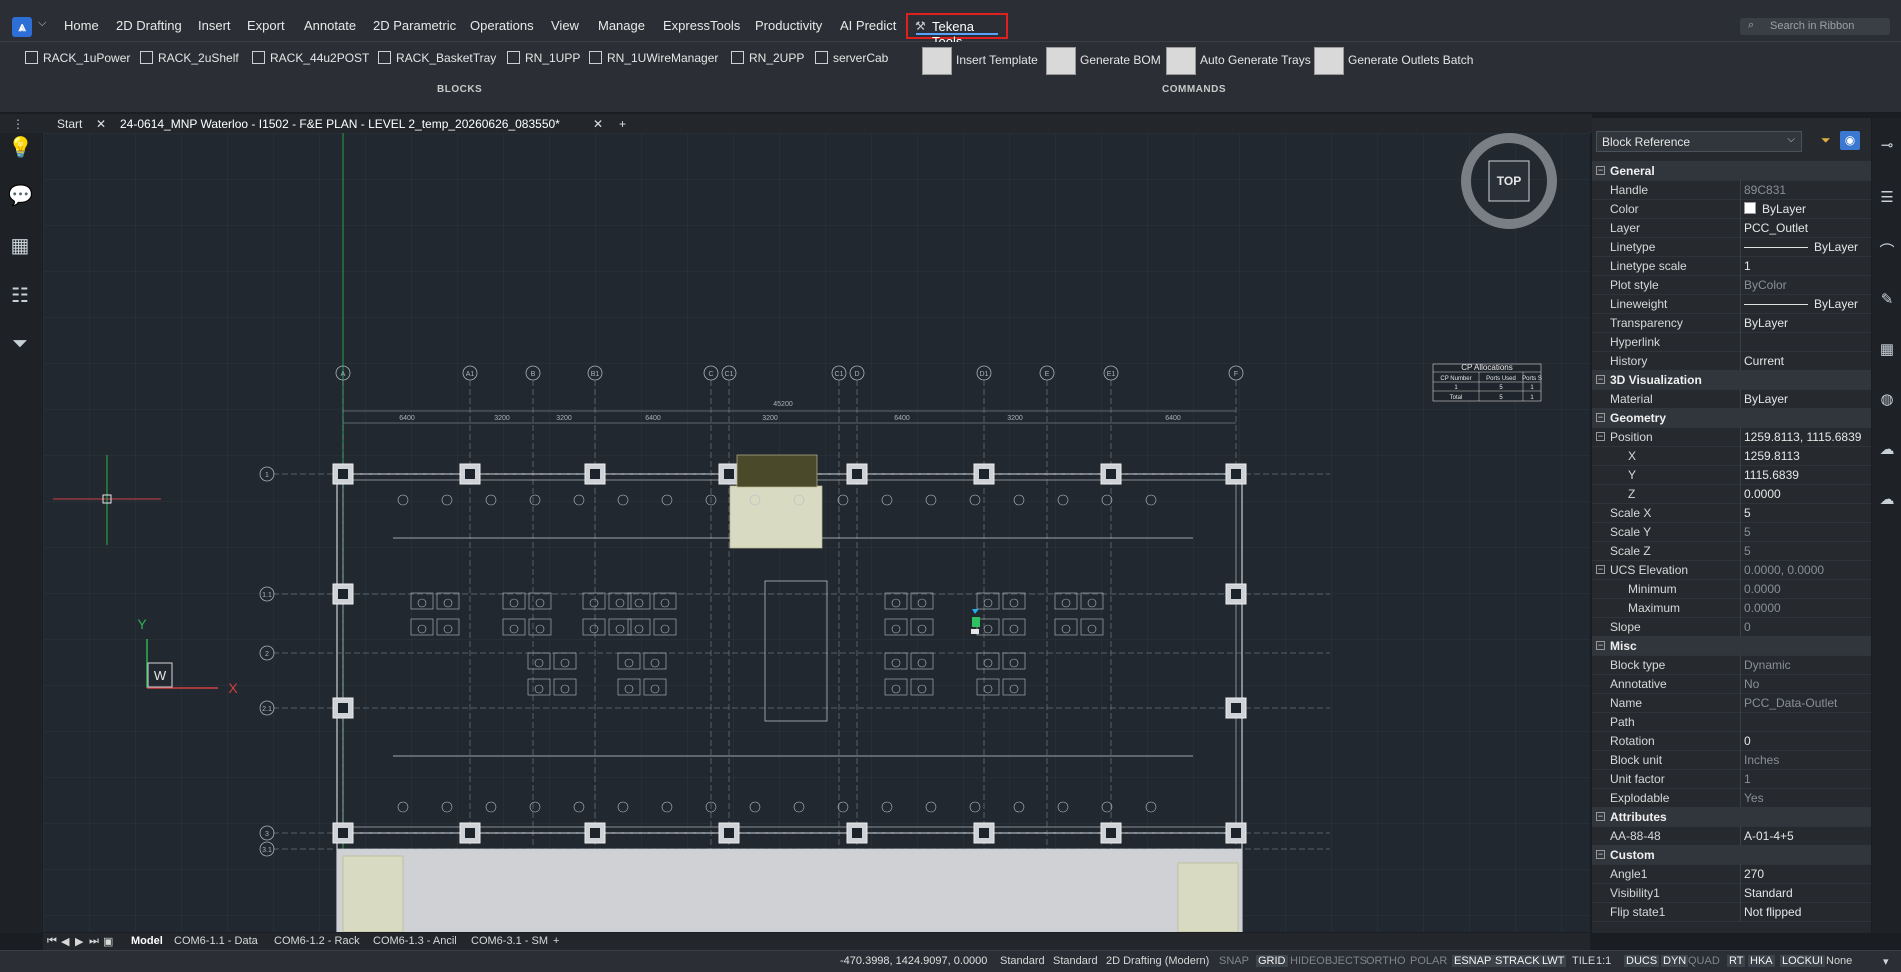 This screenshot has width=1901, height=972. Describe the element at coordinates (1731, 589) in the screenshot. I see `property-row: Minimum 0.0000` at that location.